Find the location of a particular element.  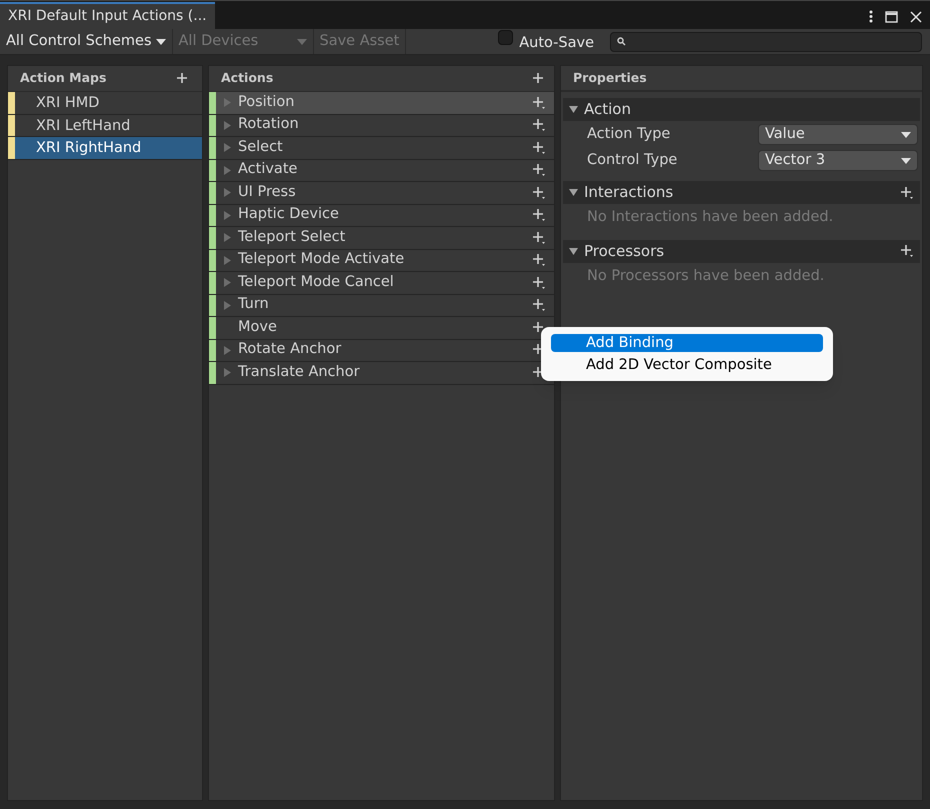

close-icon is located at coordinates (916, 16).